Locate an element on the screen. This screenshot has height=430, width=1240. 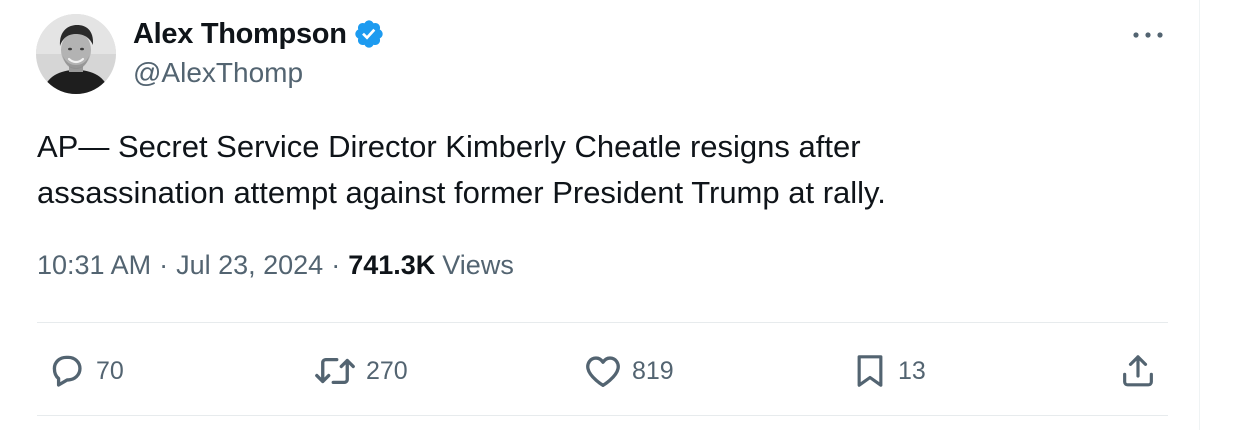
speech-bubble-icon is located at coordinates (67, 371).